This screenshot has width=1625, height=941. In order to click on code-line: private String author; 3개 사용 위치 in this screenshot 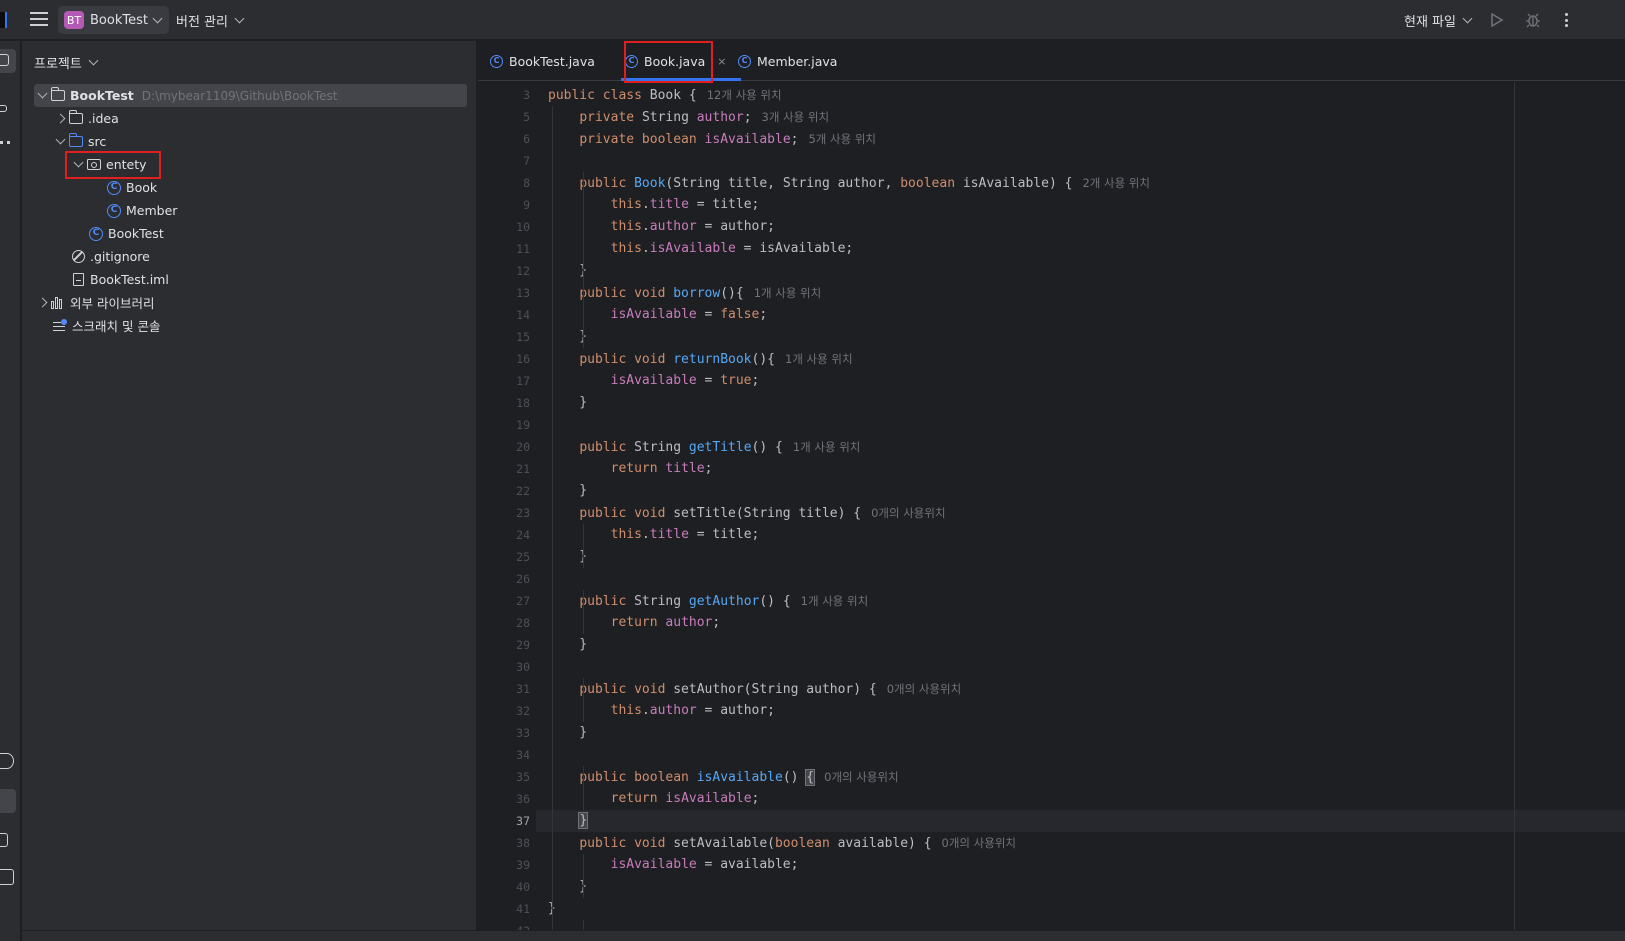, I will do `click(688, 117)`.